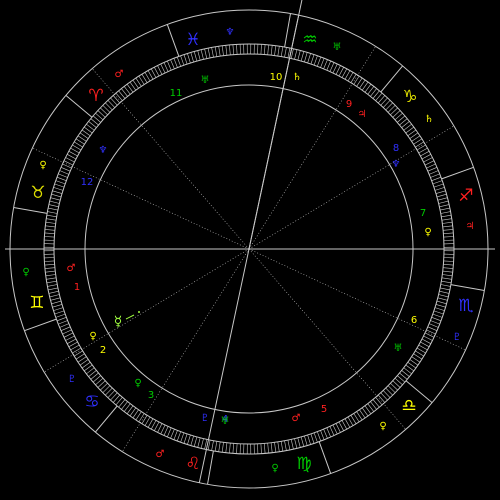 This screenshot has width=500, height=500. Describe the element at coordinates (42, 165) in the screenshot. I see `planet-glyph-taurus: ♀` at that location.